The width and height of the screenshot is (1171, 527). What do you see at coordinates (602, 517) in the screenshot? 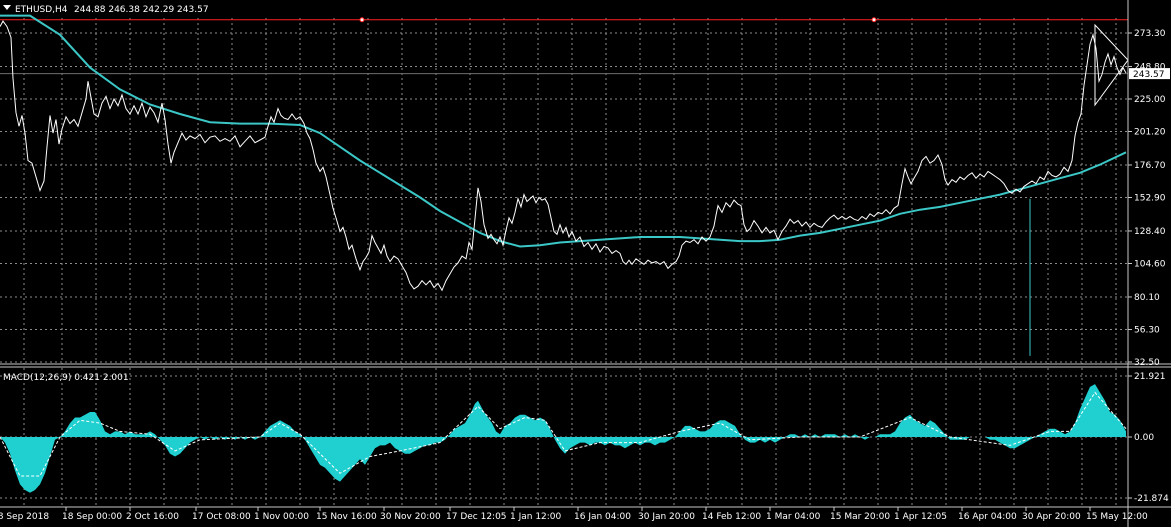
I see `time-tick-label: 16 Jan 04:00` at bounding box center [602, 517].